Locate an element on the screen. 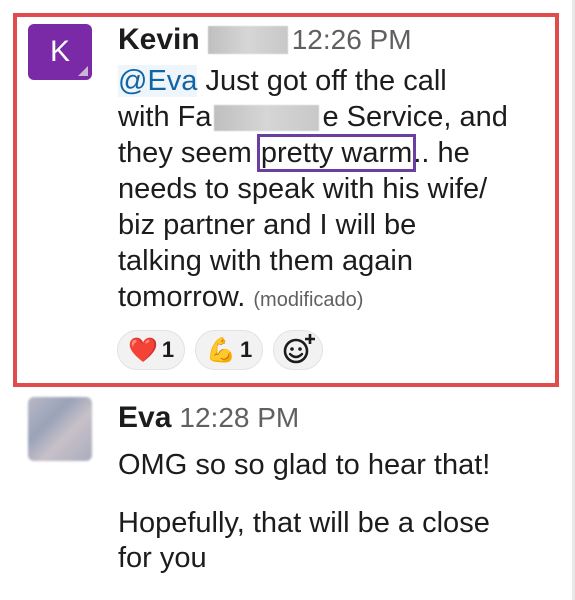 This screenshot has height=600, width=575. message-line: biz partner and I will be is located at coordinates (267, 225).